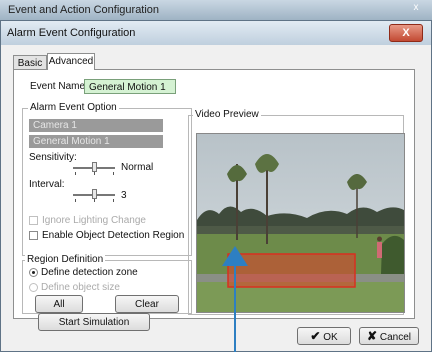 This screenshot has height=352, width=432. What do you see at coordinates (33, 287) in the screenshot?
I see `define-object-size-radio` at bounding box center [33, 287].